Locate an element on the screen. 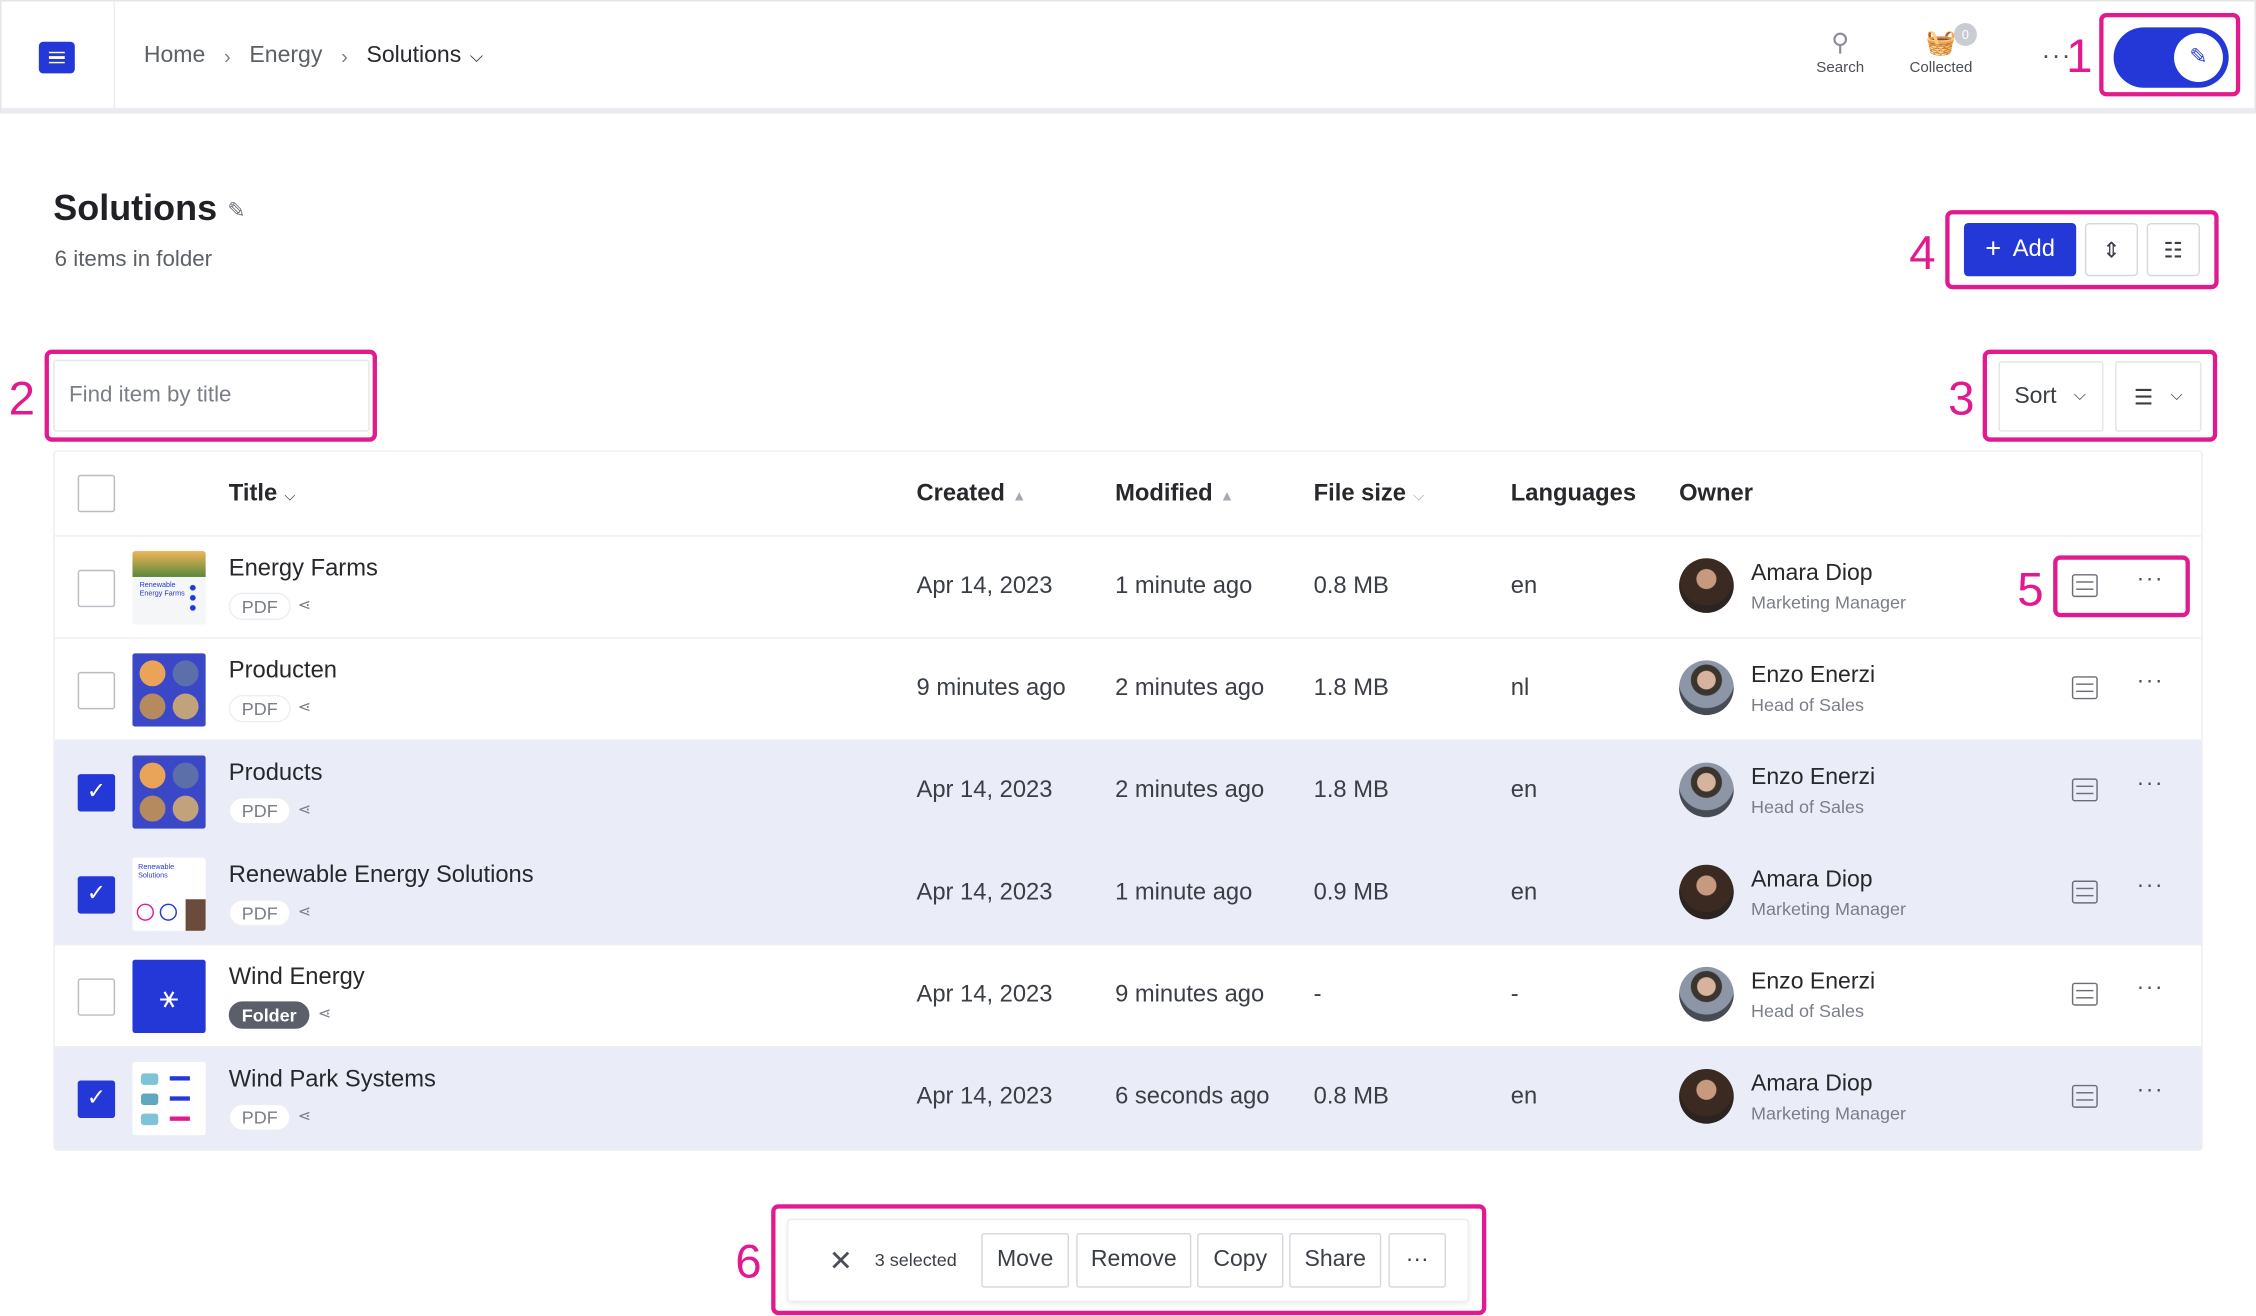  modified-date: 9 minutes ago is located at coordinates (1190, 994).